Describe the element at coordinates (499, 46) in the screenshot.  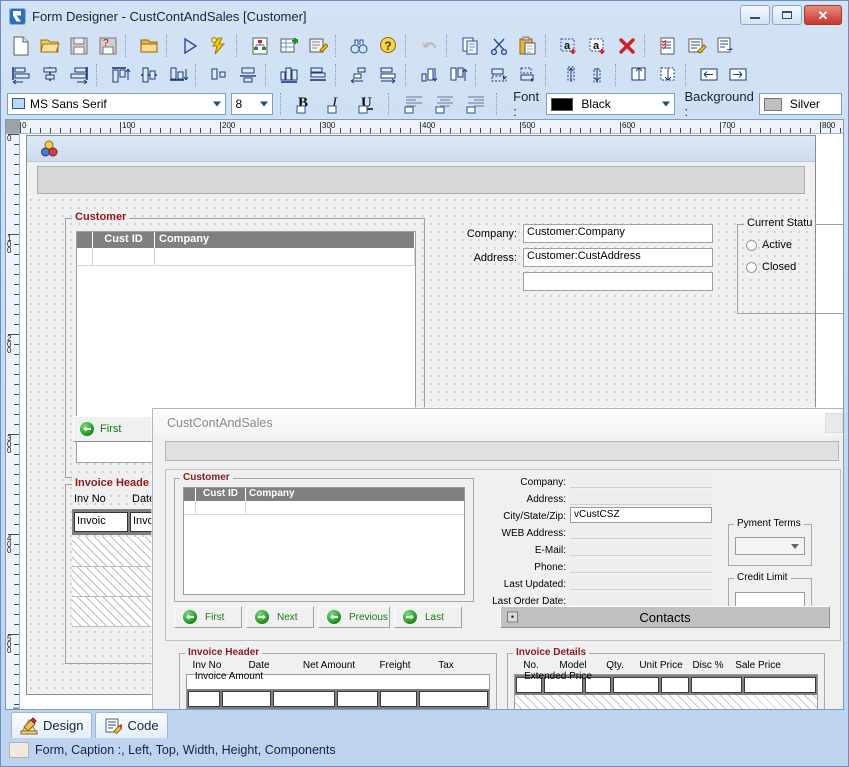
I see `cut-scissors-icon` at that location.